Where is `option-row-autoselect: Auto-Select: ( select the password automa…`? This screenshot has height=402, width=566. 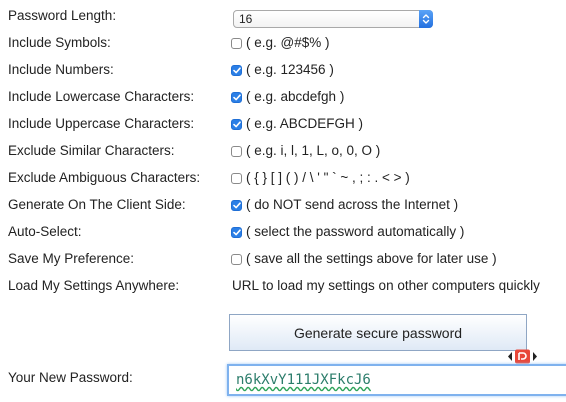 option-row-autoselect: Auto-Select: ( select the password automa… is located at coordinates (283, 232).